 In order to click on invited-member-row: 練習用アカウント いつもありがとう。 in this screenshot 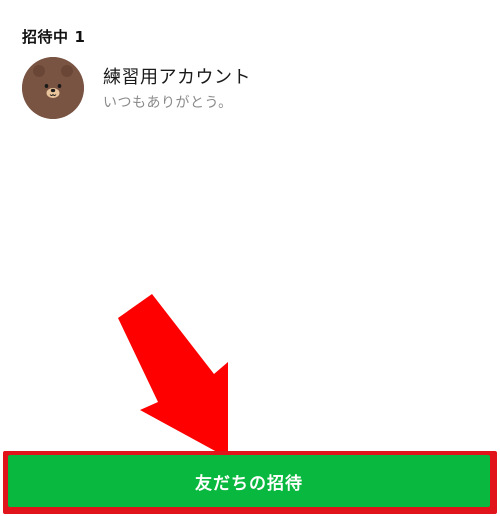, I will do `click(250, 88)`.